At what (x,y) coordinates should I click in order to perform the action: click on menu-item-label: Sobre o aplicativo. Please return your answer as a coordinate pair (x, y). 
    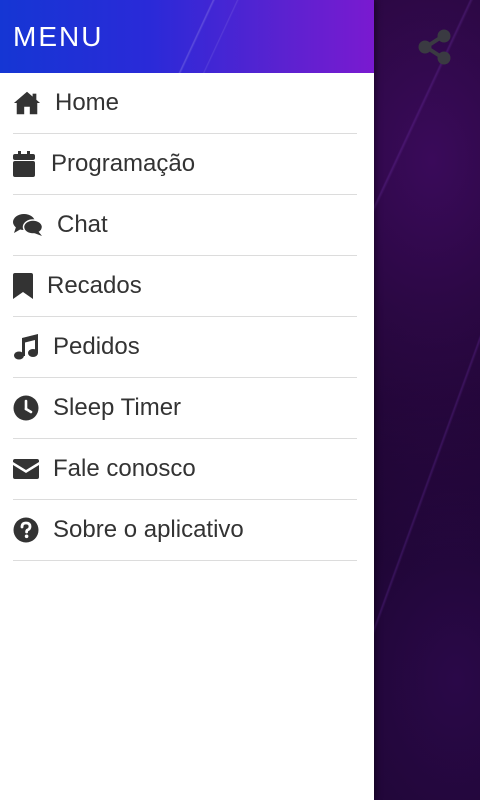
    Looking at the image, I should click on (148, 529).